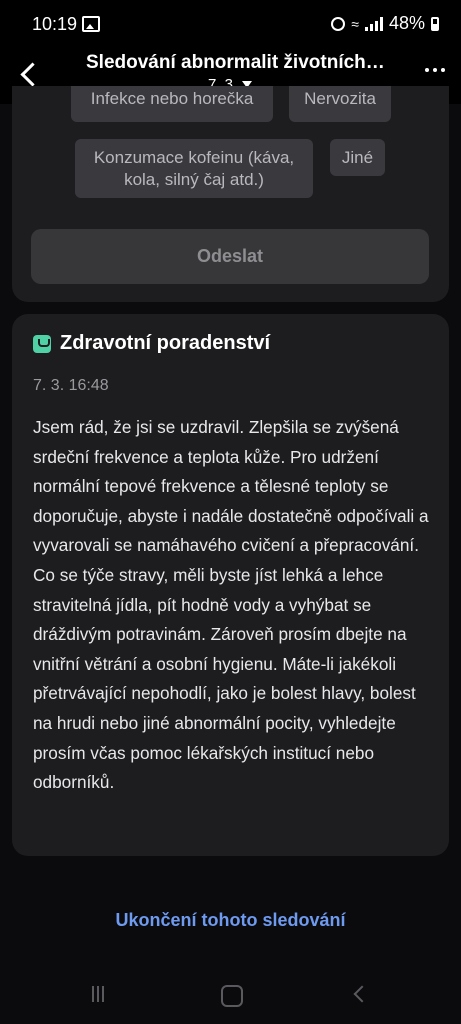 The image size is (461, 1024). What do you see at coordinates (362, 994) in the screenshot?
I see `nav-back-icon` at bounding box center [362, 994].